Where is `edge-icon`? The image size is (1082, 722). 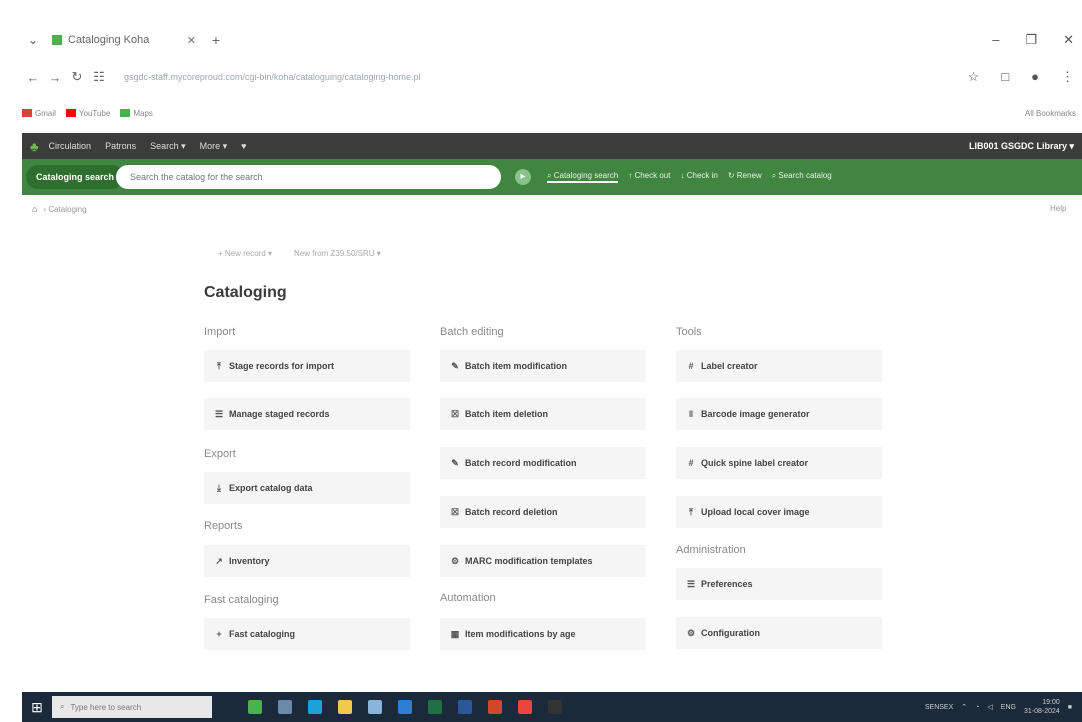 edge-icon is located at coordinates (315, 707).